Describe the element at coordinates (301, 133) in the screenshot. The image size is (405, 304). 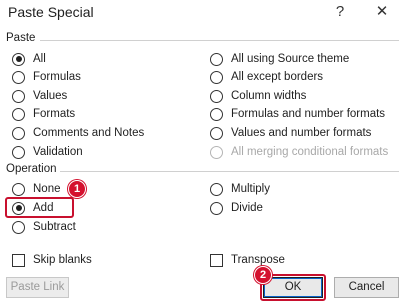
I see `radio-label: Values and number formats` at that location.